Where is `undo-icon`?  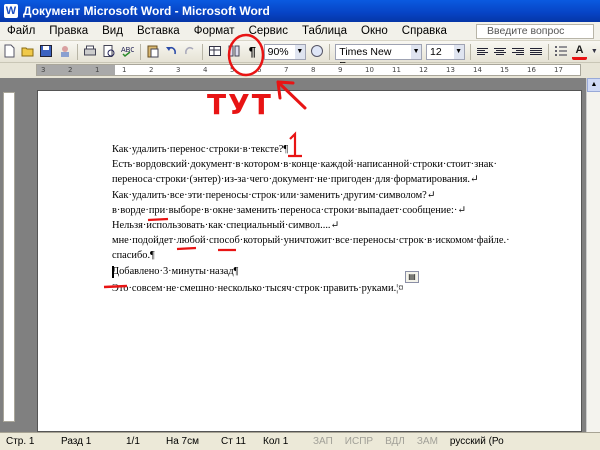
undo-icon is located at coordinates (171, 52).